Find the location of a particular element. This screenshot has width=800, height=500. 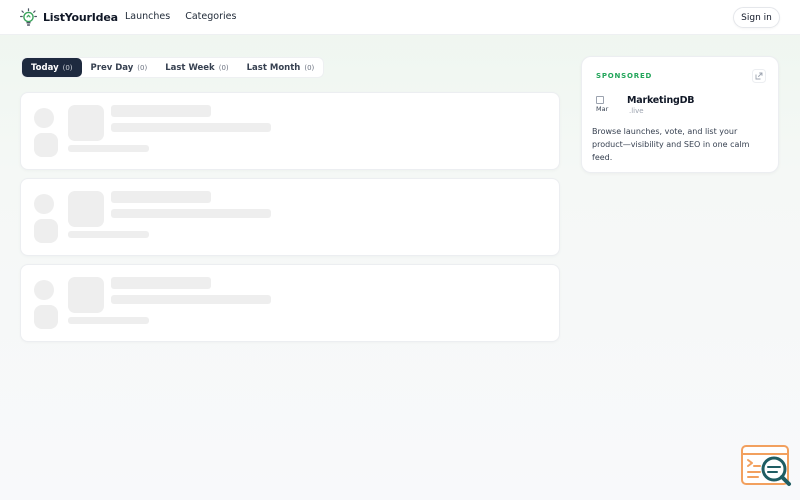

tab-prev-day: Prev Day (0) is located at coordinates (119, 67).